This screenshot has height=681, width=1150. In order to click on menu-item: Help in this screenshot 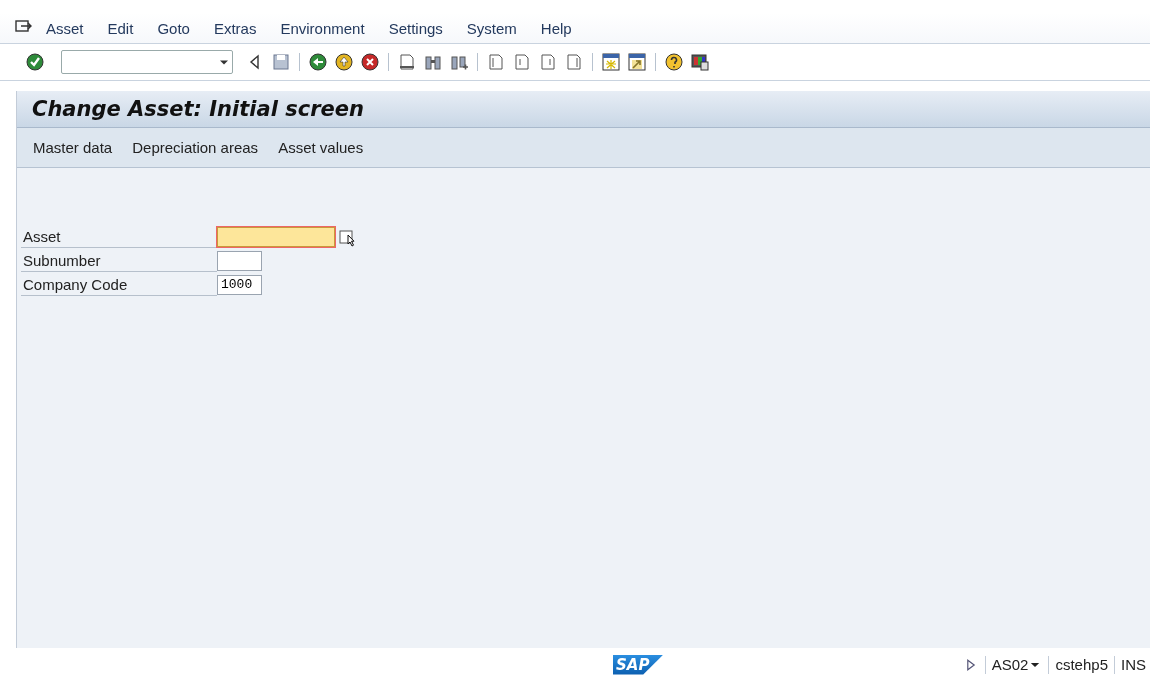, I will do `click(556, 28)`.